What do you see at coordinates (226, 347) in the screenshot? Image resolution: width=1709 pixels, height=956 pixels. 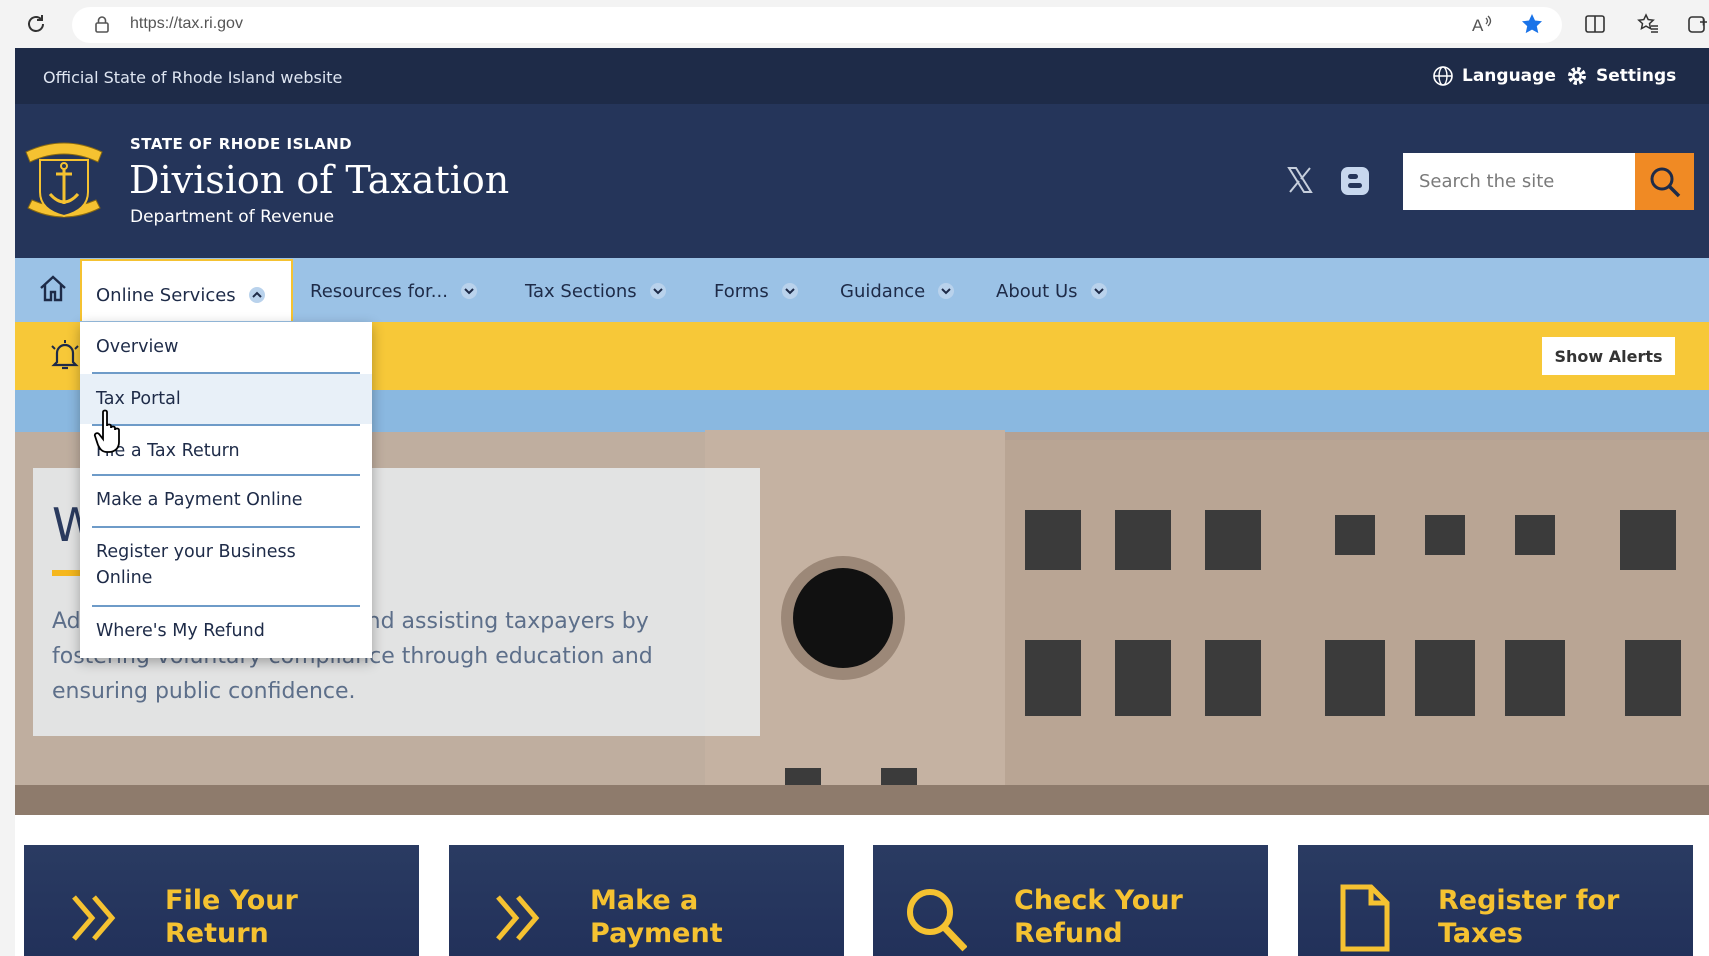 I see `dropdown-item-overview: Overview` at bounding box center [226, 347].